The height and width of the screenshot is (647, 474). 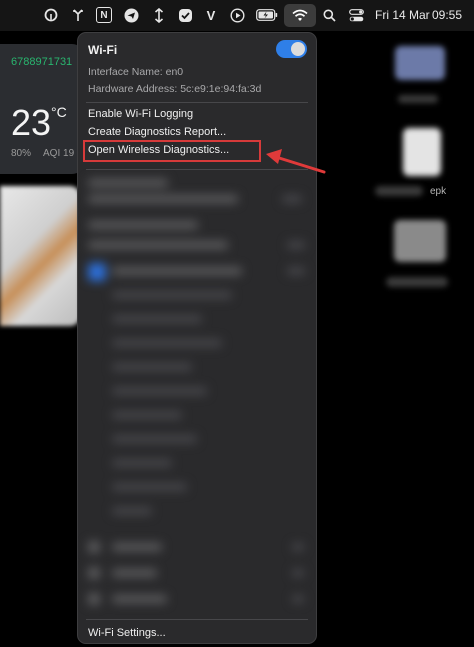 I want to click on app-logo-icon, so click(x=51, y=15).